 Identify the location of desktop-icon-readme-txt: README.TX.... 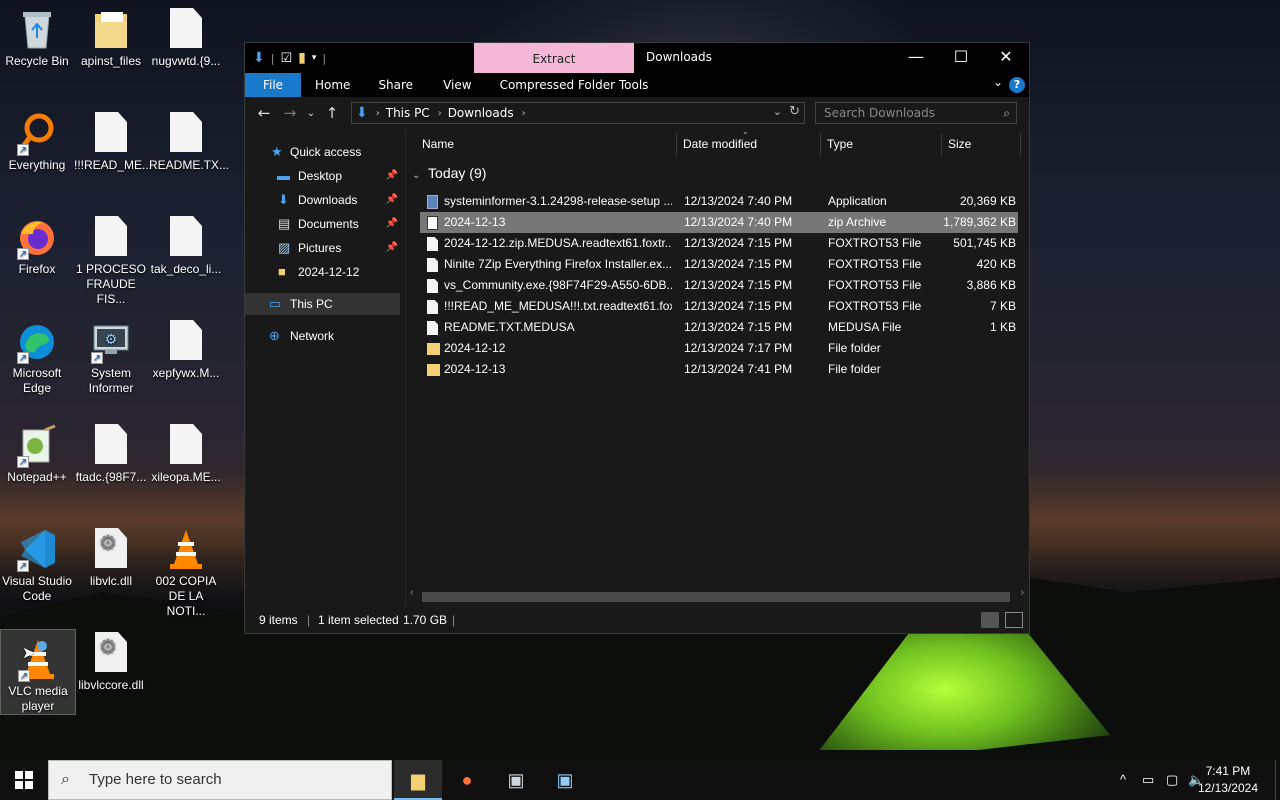
(189, 138).